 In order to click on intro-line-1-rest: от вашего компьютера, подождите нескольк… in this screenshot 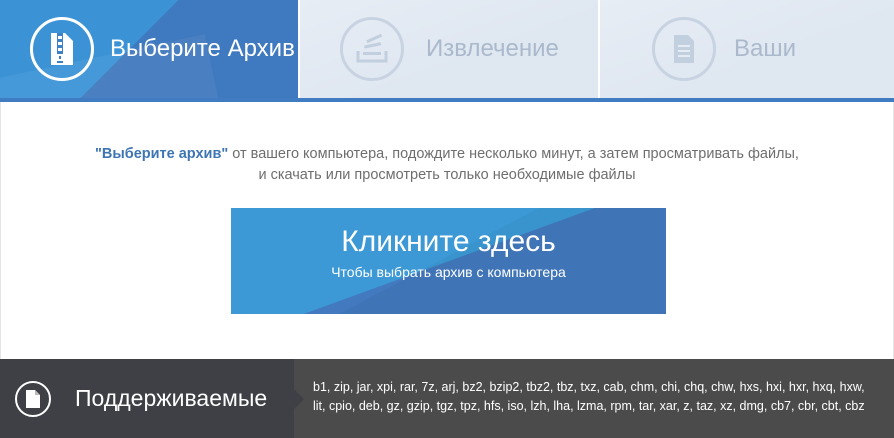, I will do `click(513, 154)`.